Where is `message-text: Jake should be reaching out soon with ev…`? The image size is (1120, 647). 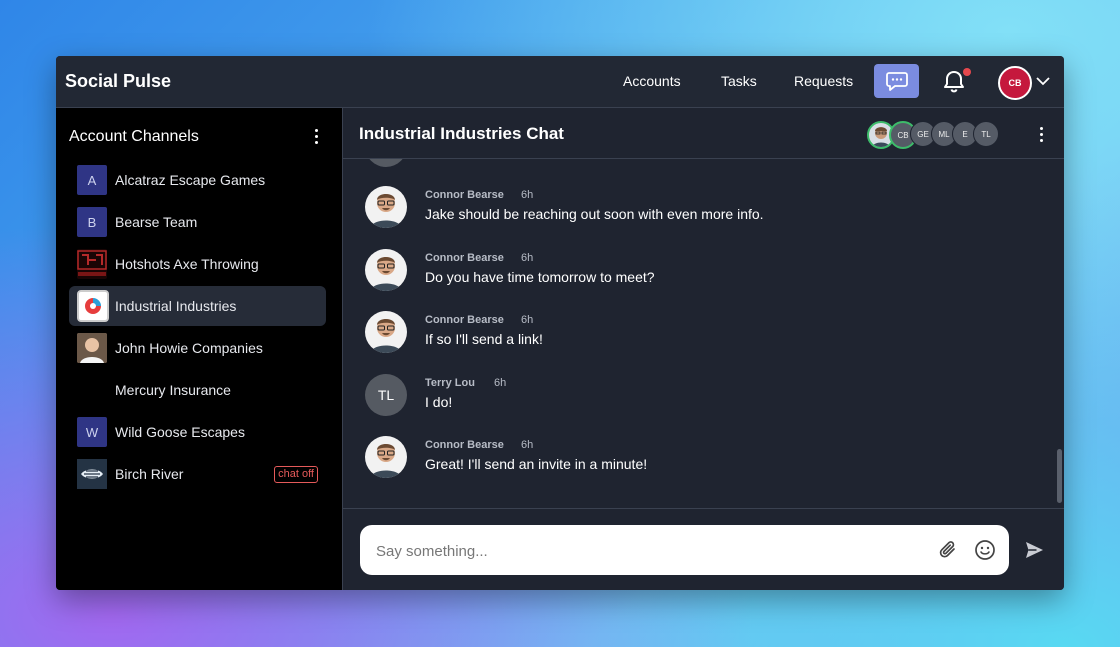
message-text: Jake should be reaching out soon with ev… is located at coordinates (594, 214).